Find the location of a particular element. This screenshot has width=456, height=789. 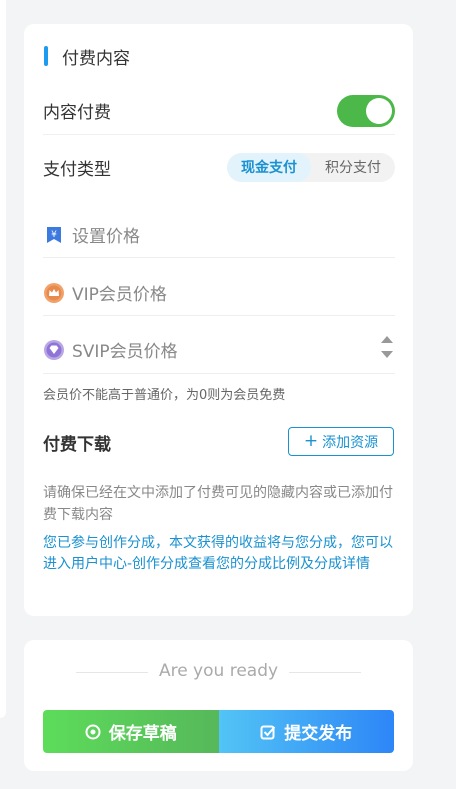

paid-download-title: 付费下载 is located at coordinates (77, 445).